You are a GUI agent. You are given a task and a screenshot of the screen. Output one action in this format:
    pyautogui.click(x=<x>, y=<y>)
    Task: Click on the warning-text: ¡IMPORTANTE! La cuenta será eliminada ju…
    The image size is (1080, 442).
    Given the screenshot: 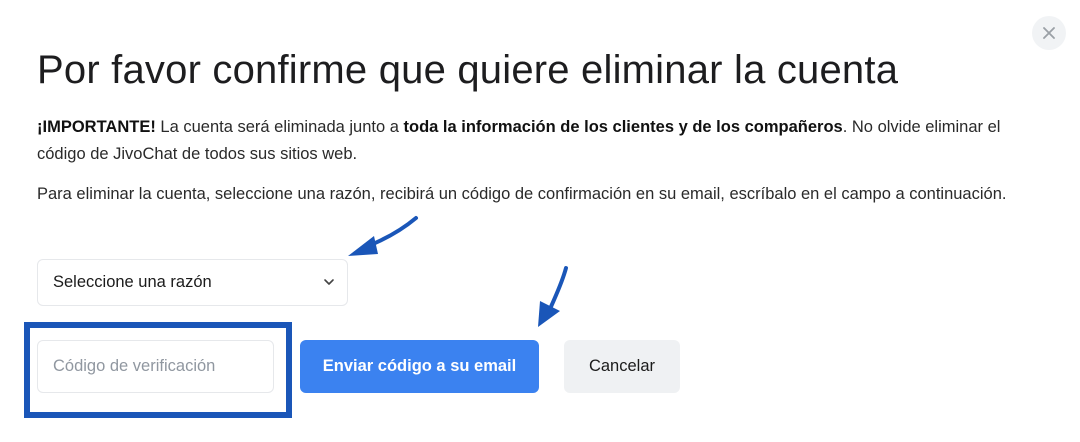 What is the action you would take?
    pyautogui.click(x=542, y=141)
    